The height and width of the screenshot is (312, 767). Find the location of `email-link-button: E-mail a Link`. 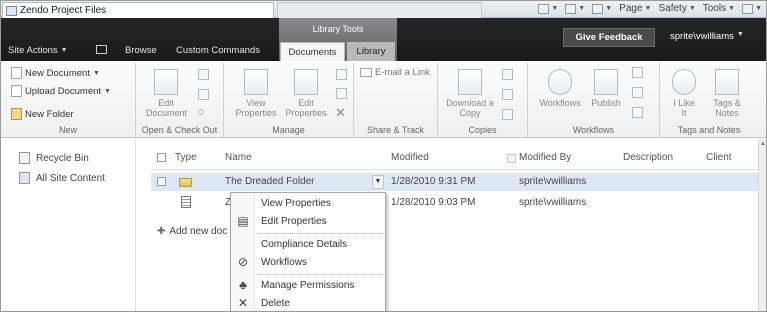

email-link-button: E-mail a Link is located at coordinates (395, 72).